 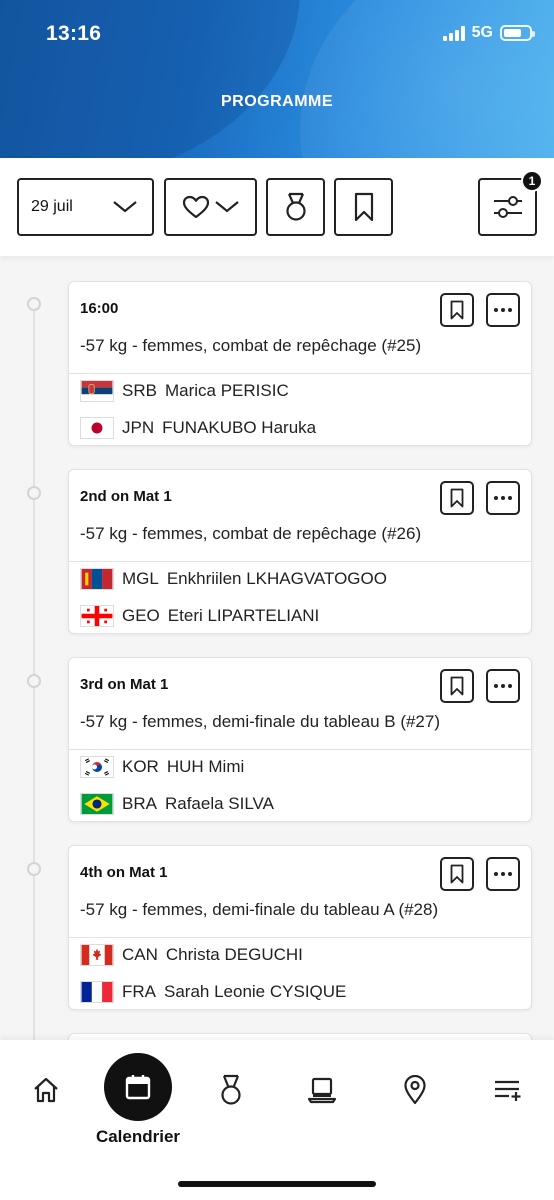 I want to click on heart-icon, so click(x=195, y=207).